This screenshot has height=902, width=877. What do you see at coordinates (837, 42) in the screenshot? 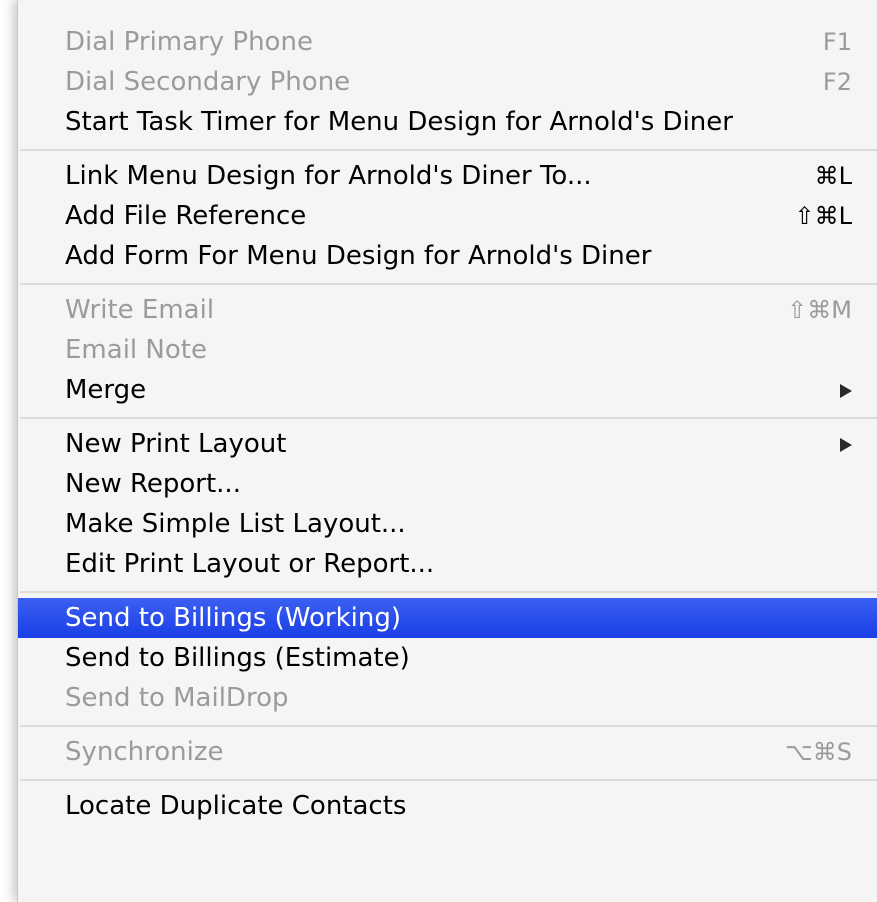
I see `menu-item-shortcut: F1` at bounding box center [837, 42].